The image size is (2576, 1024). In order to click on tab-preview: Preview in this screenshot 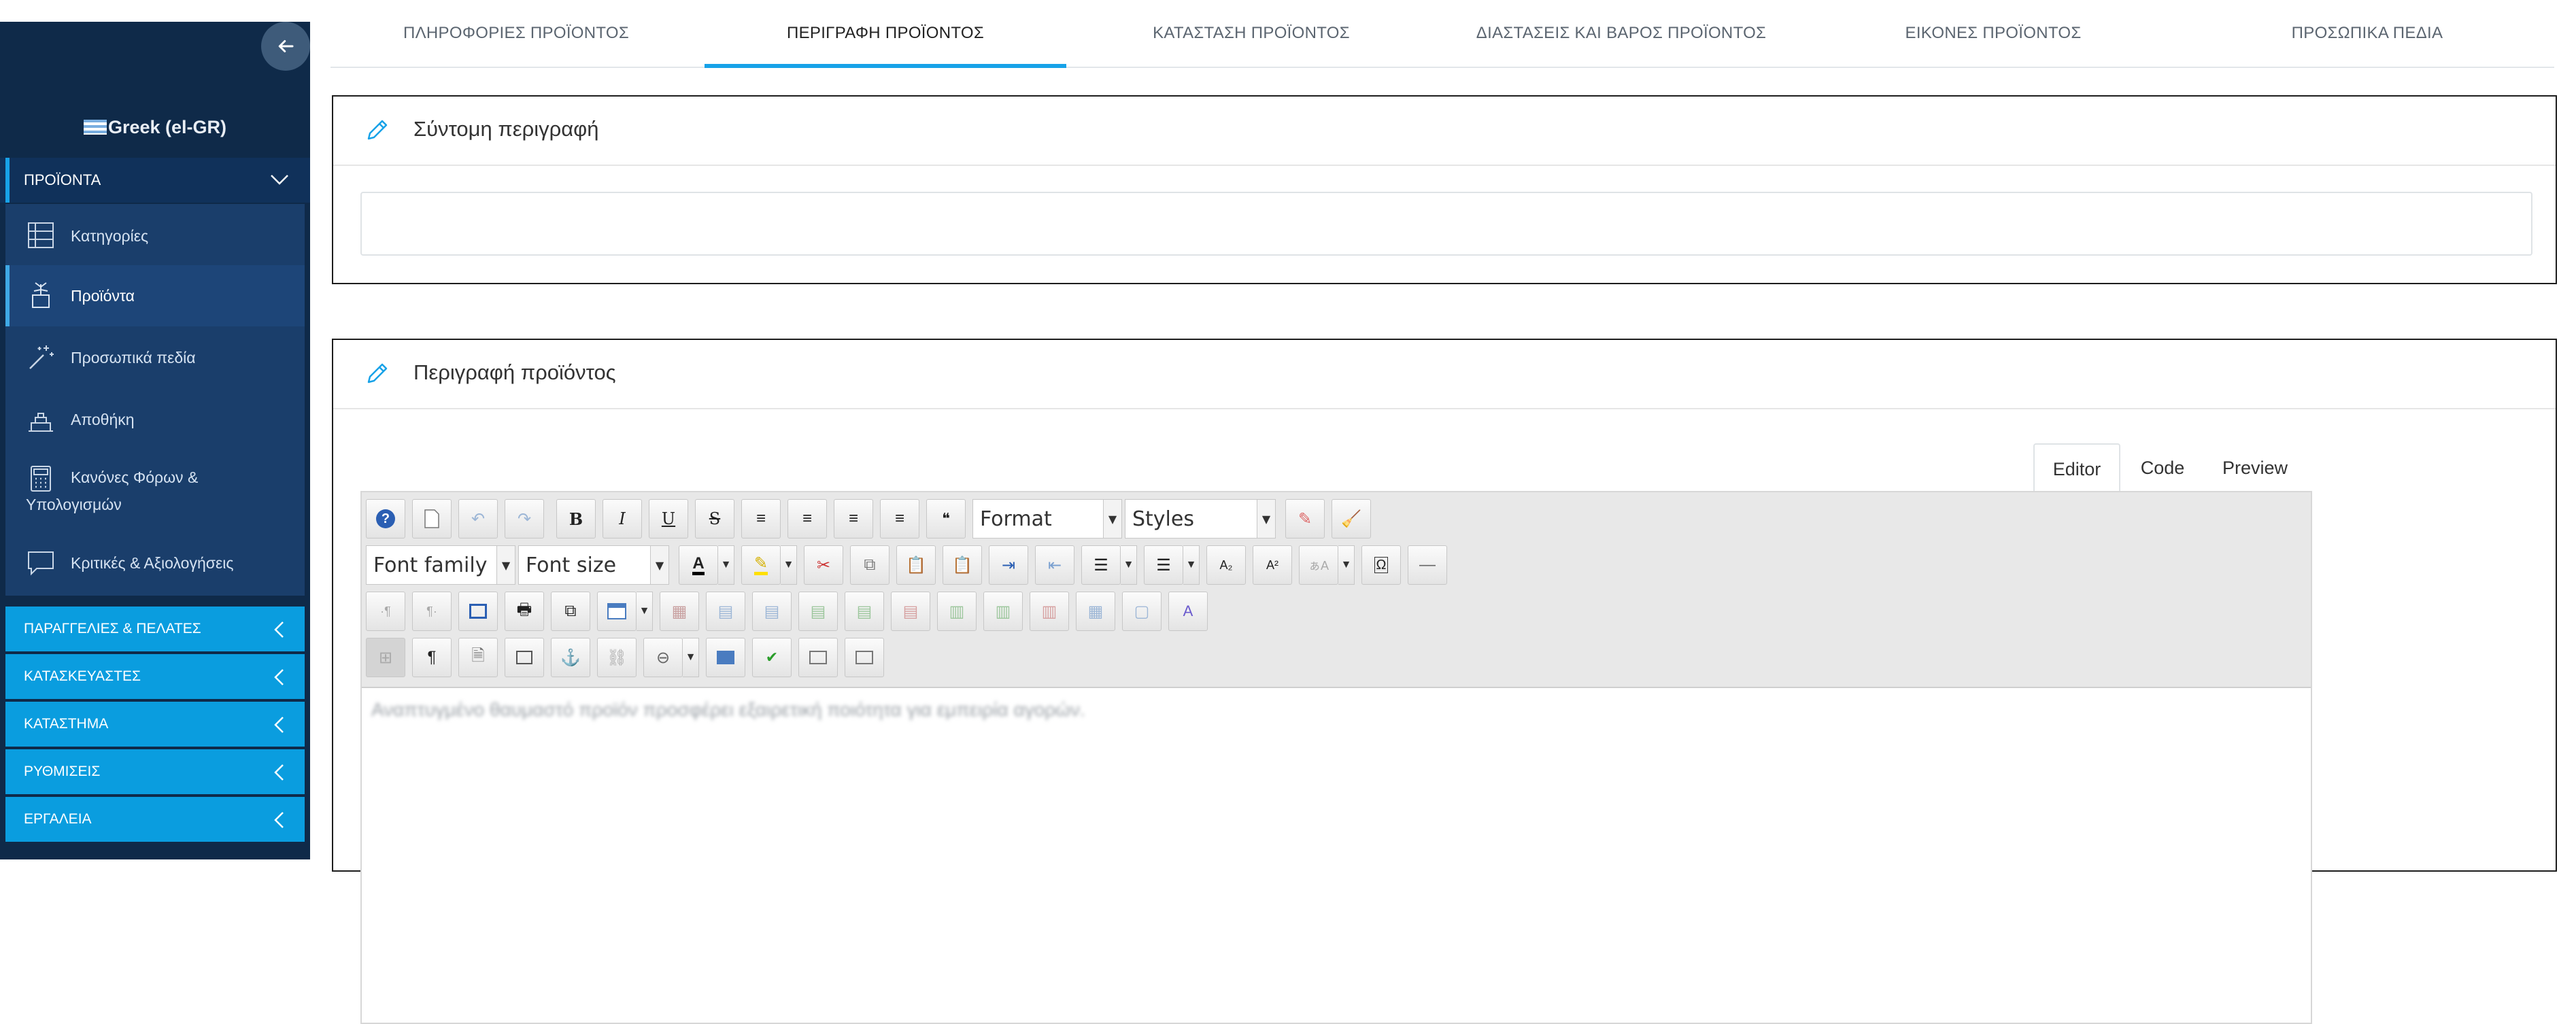, I will do `click(2255, 467)`.